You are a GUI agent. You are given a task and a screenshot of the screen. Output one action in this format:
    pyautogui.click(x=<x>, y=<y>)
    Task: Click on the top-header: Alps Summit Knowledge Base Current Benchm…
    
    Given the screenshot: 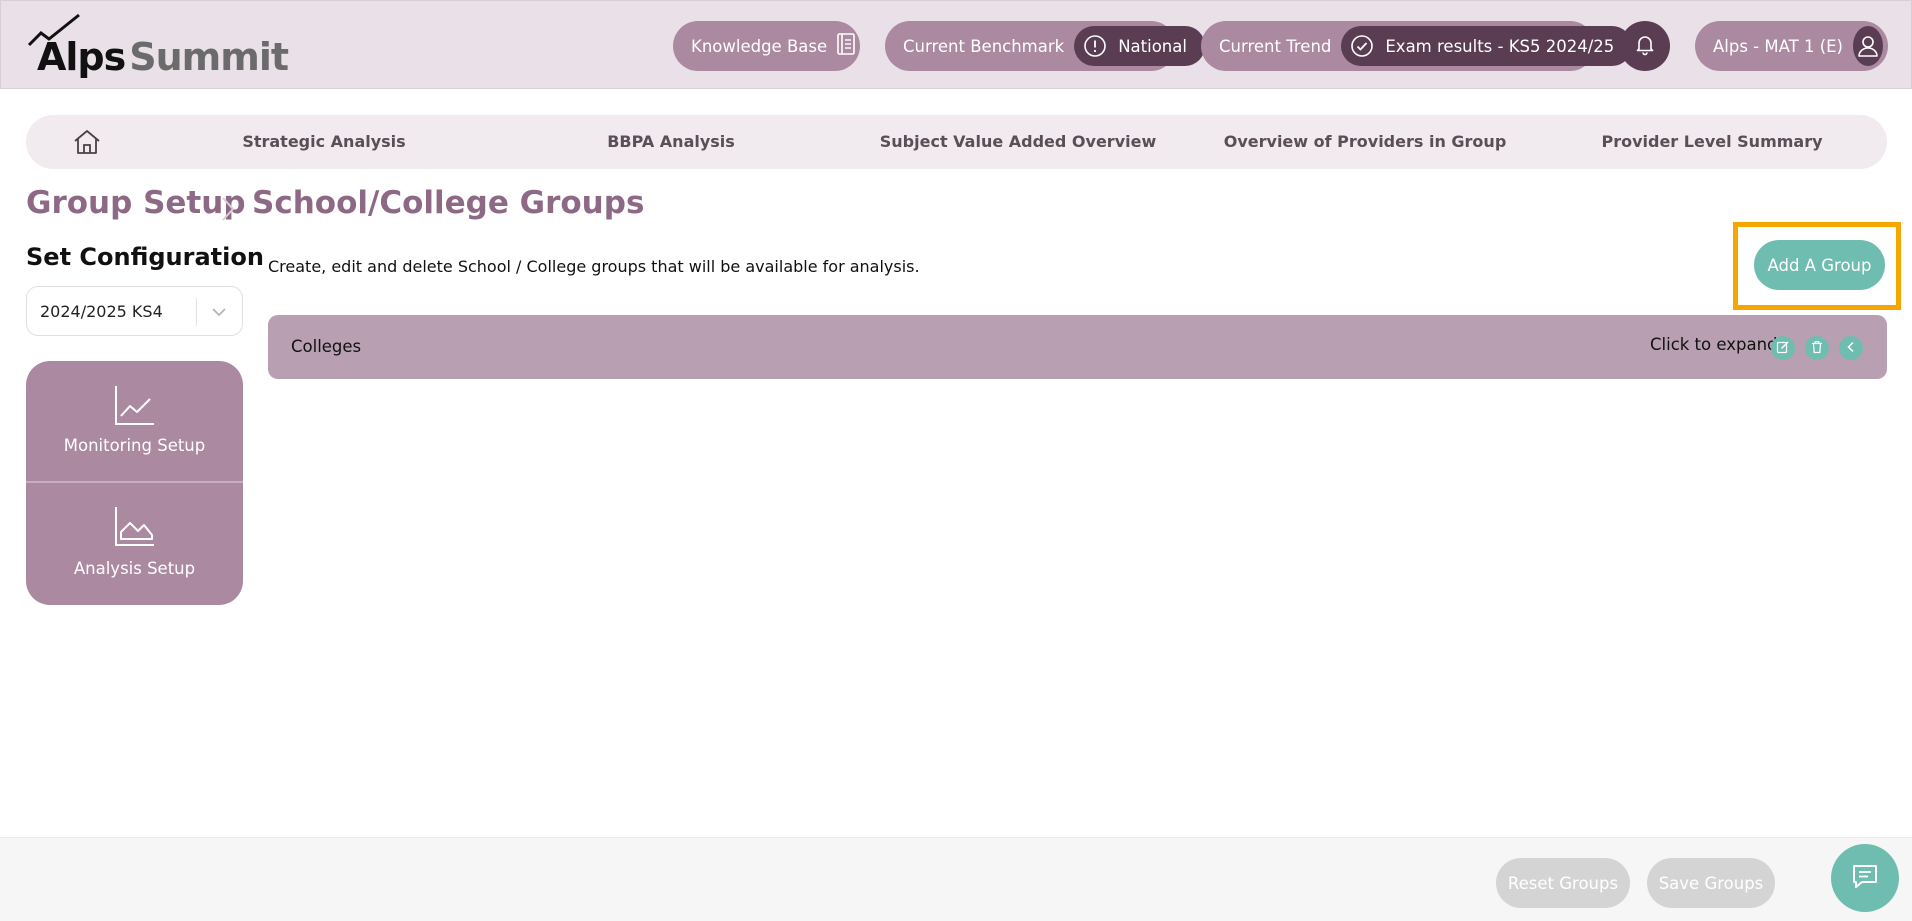 What is the action you would take?
    pyautogui.click(x=956, y=44)
    